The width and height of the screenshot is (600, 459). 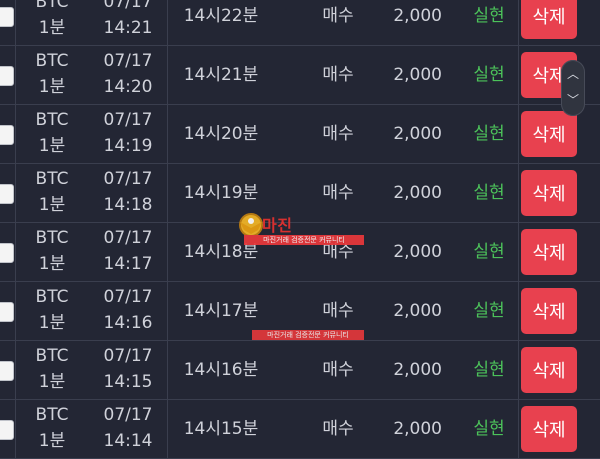 What do you see at coordinates (308, 335) in the screenshot?
I see `watermark-subtitle-repeat: 마진거래 검증전문 커뮤니티` at bounding box center [308, 335].